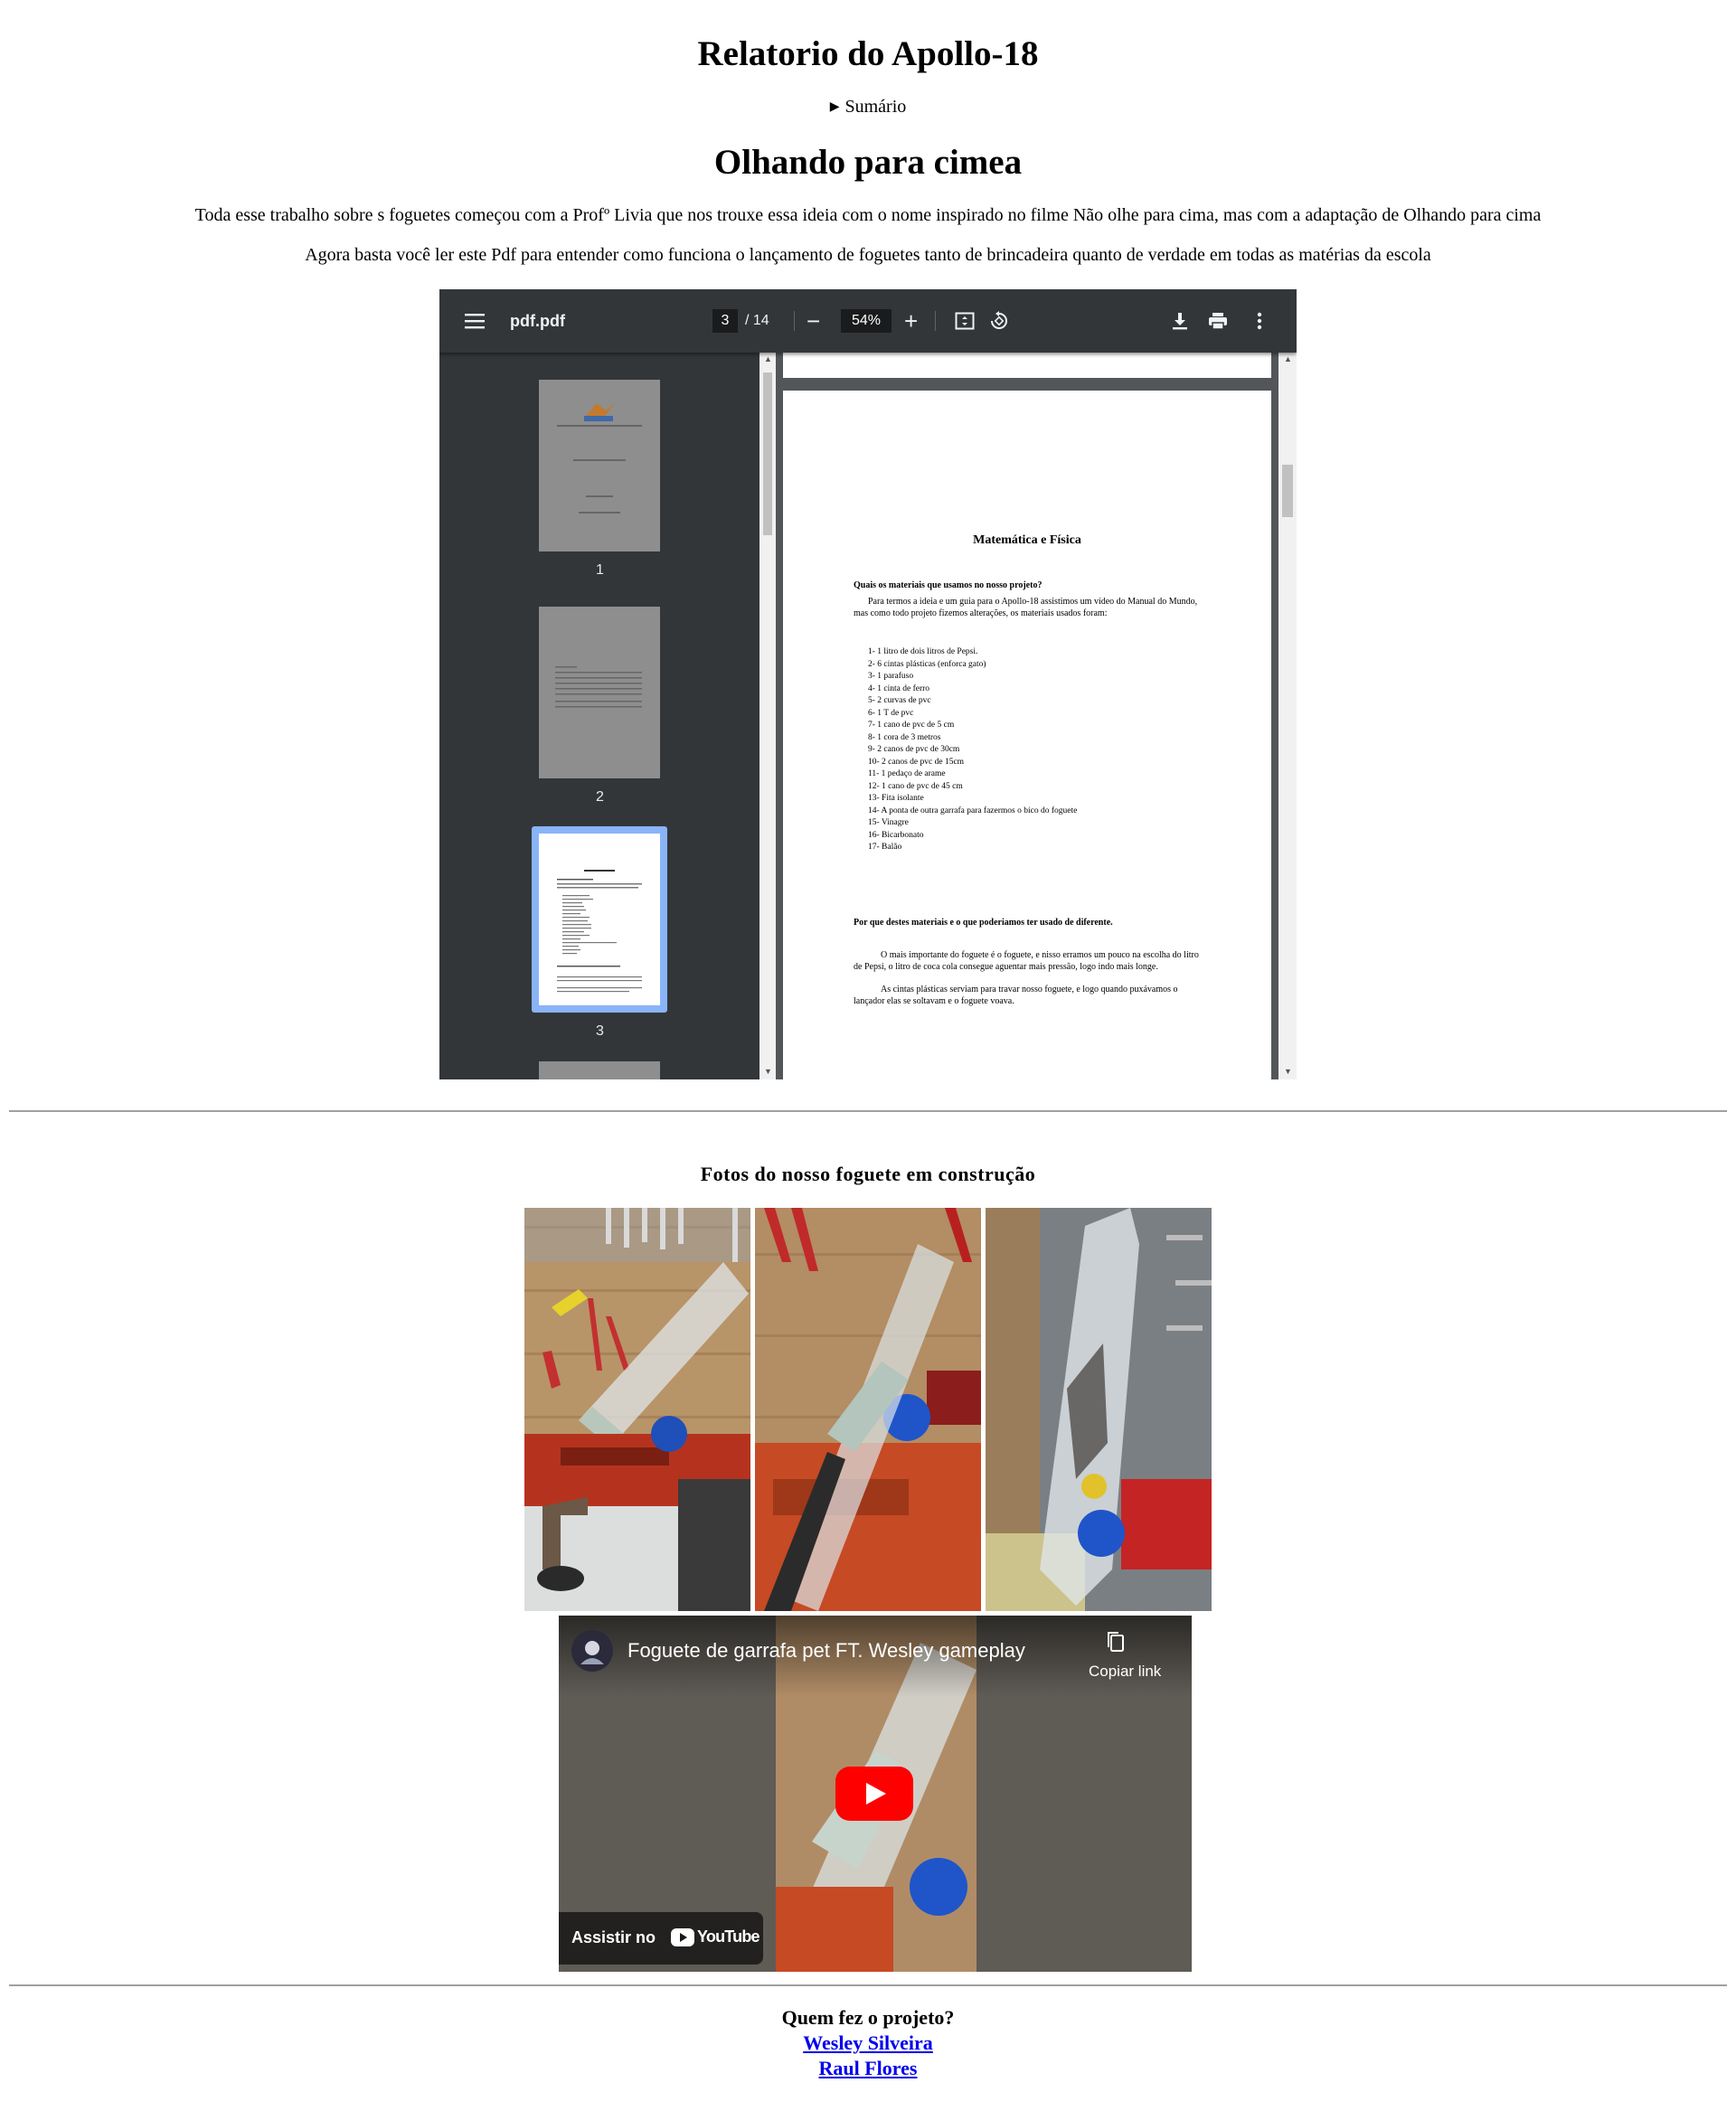 The image size is (1736, 2111). What do you see at coordinates (917, 762) in the screenshot?
I see `materials-item: 10- 2 canos de pvc de 15cm` at bounding box center [917, 762].